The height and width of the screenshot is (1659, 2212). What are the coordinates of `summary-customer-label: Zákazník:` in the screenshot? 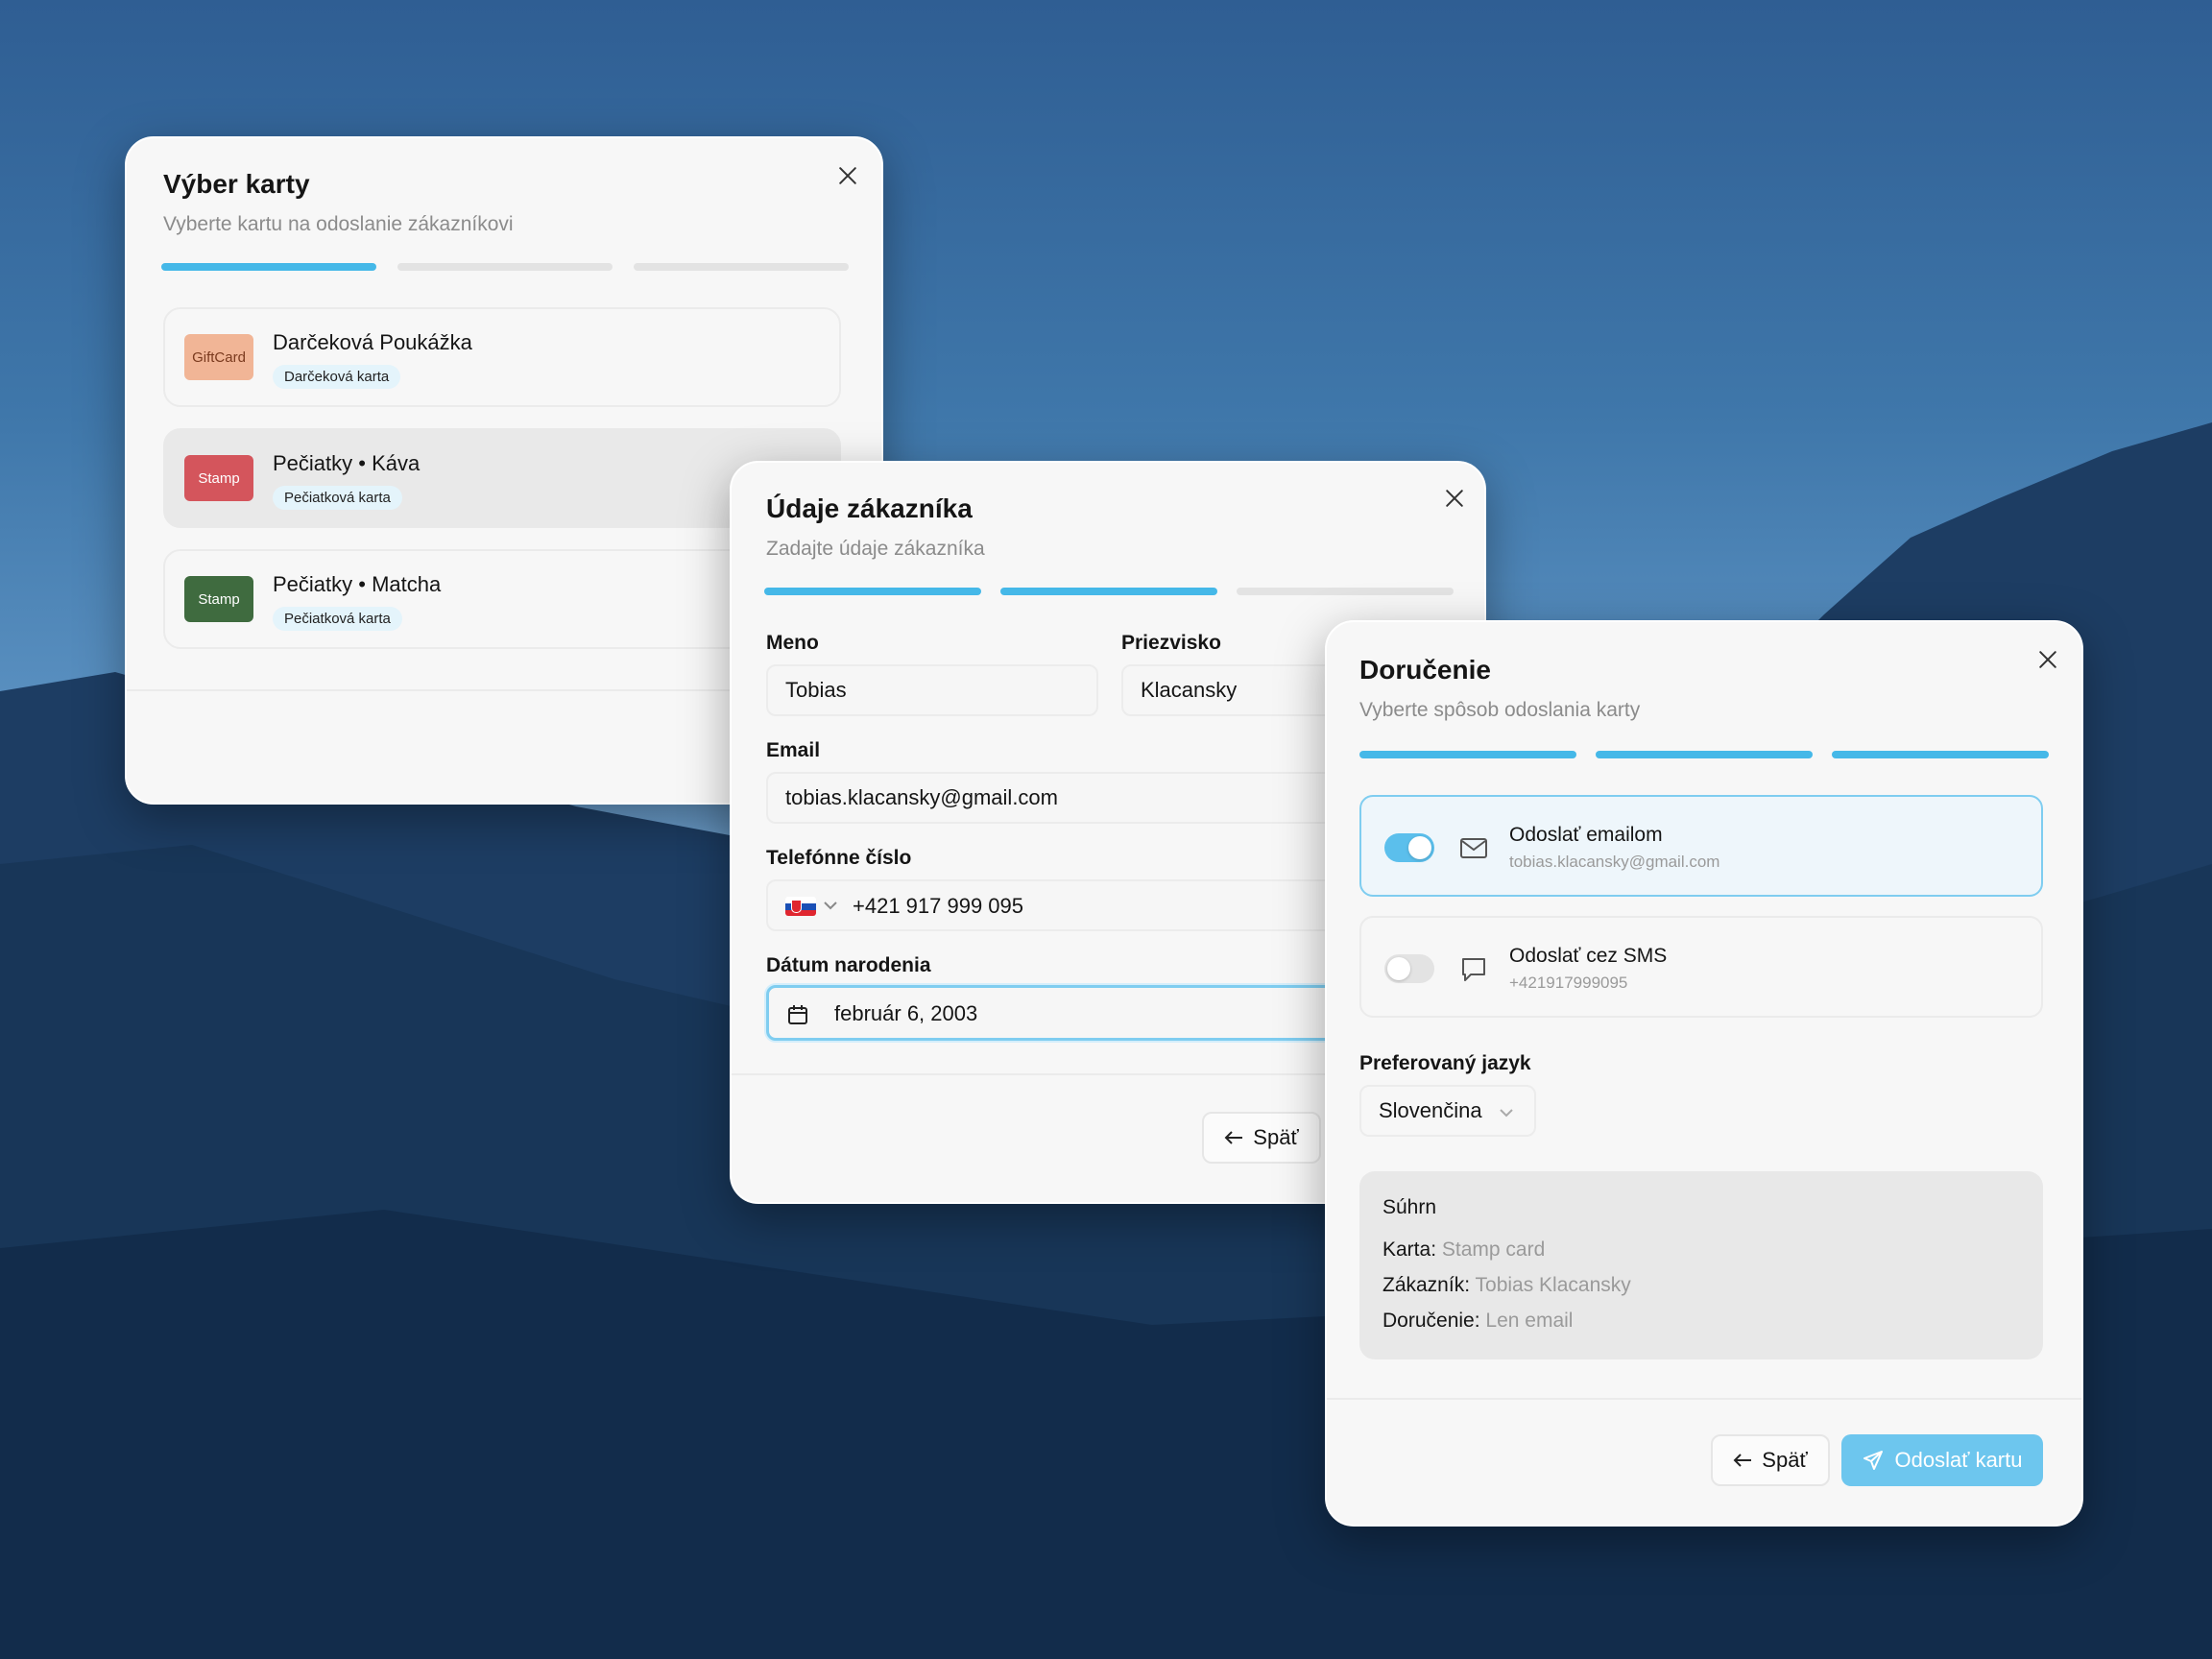 It's located at (1426, 1285).